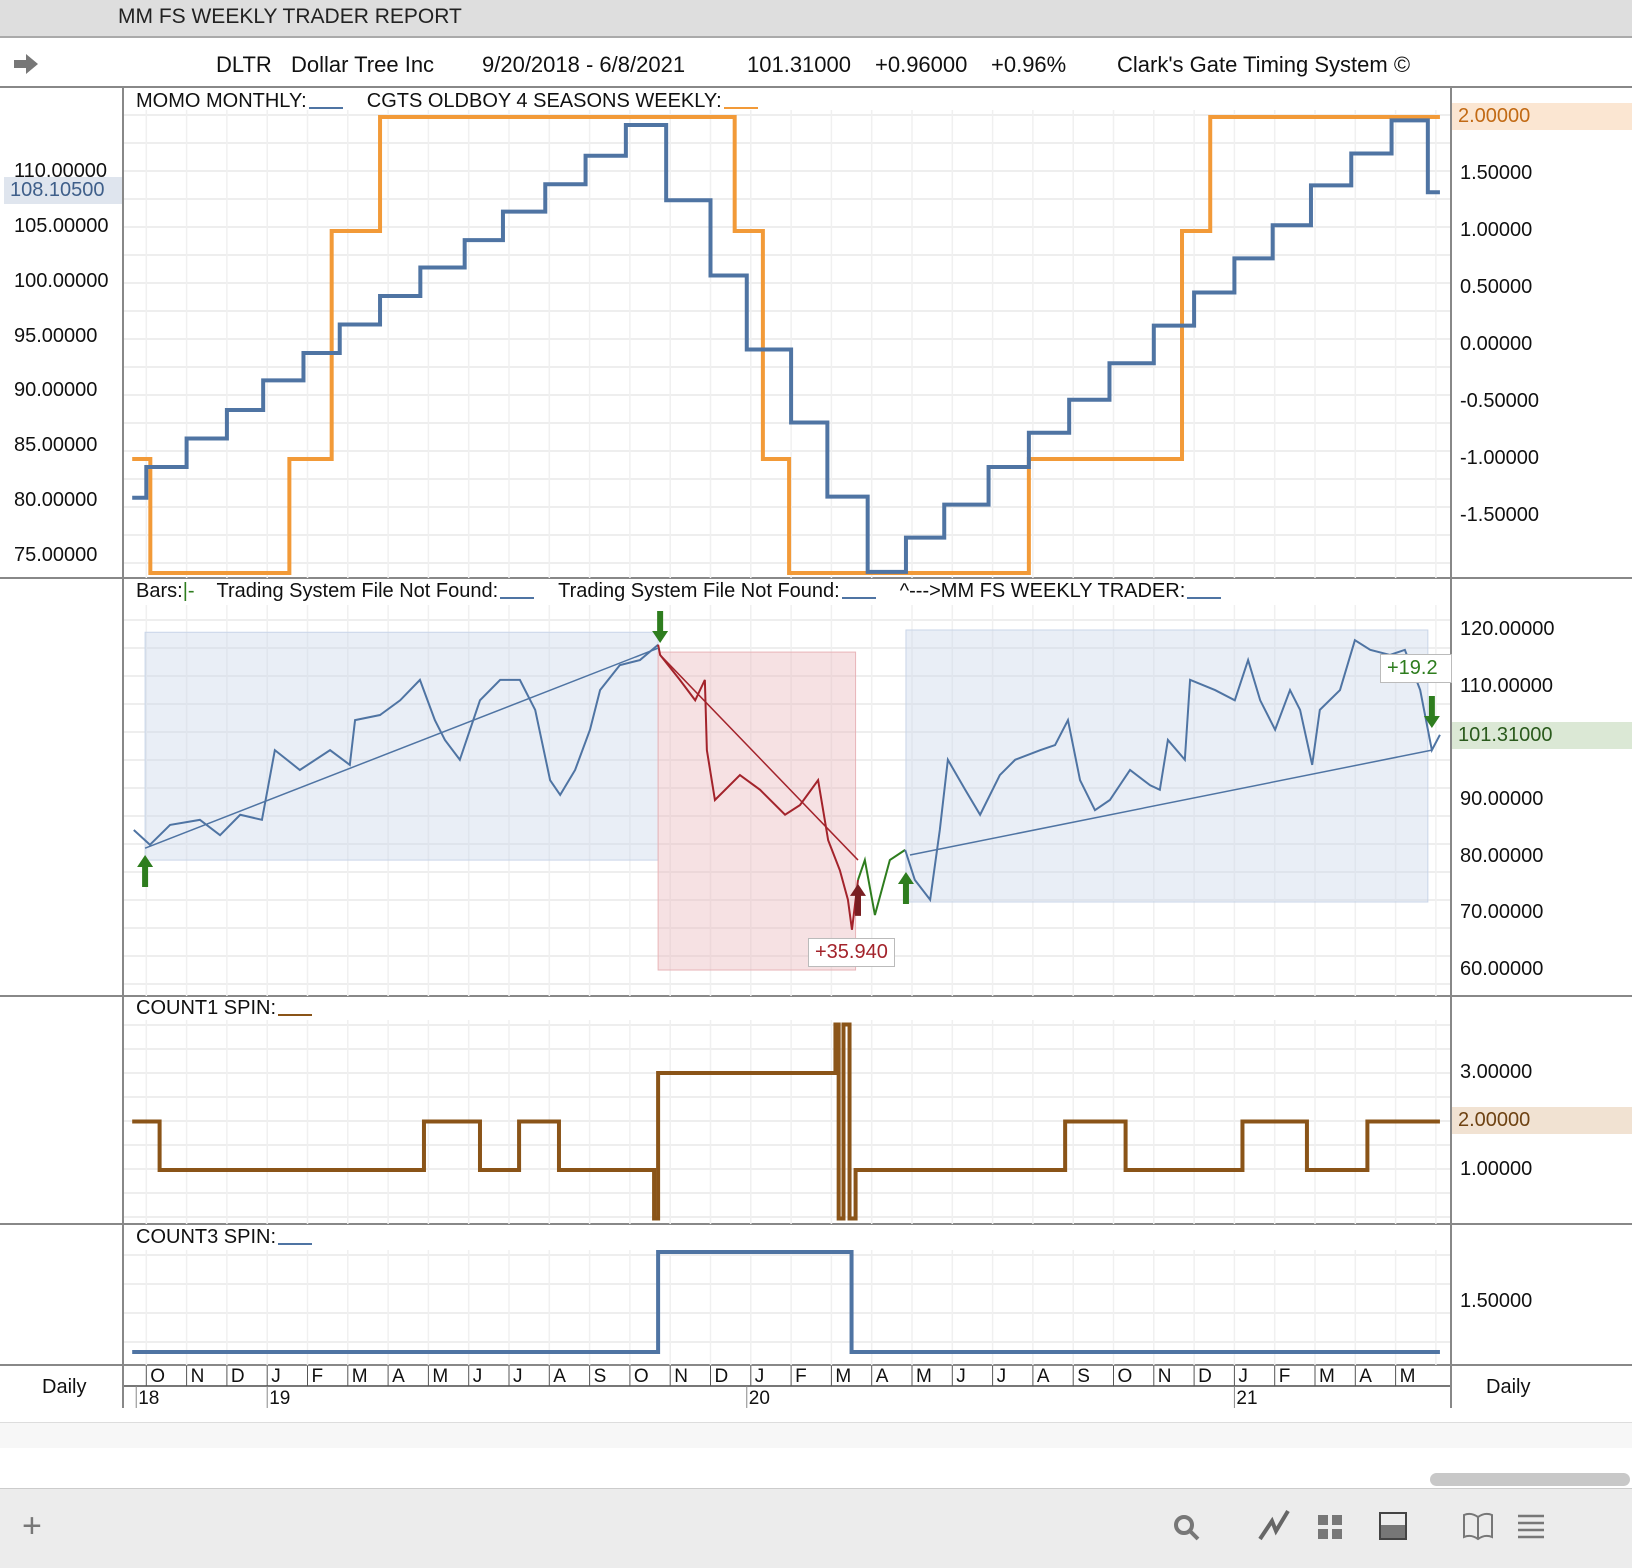 The image size is (1632, 1568). I want to click on left-crosshair-value: 108.10500, so click(63, 190).